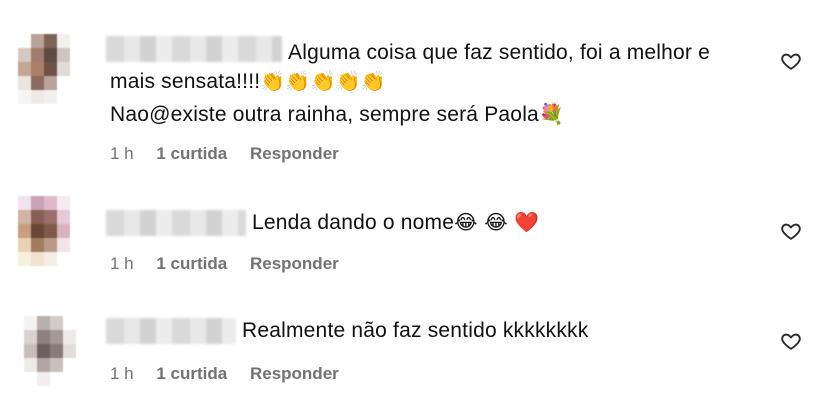 The height and width of the screenshot is (402, 820). I want to click on comment-line: mais sensata!!!!, so click(185, 81).